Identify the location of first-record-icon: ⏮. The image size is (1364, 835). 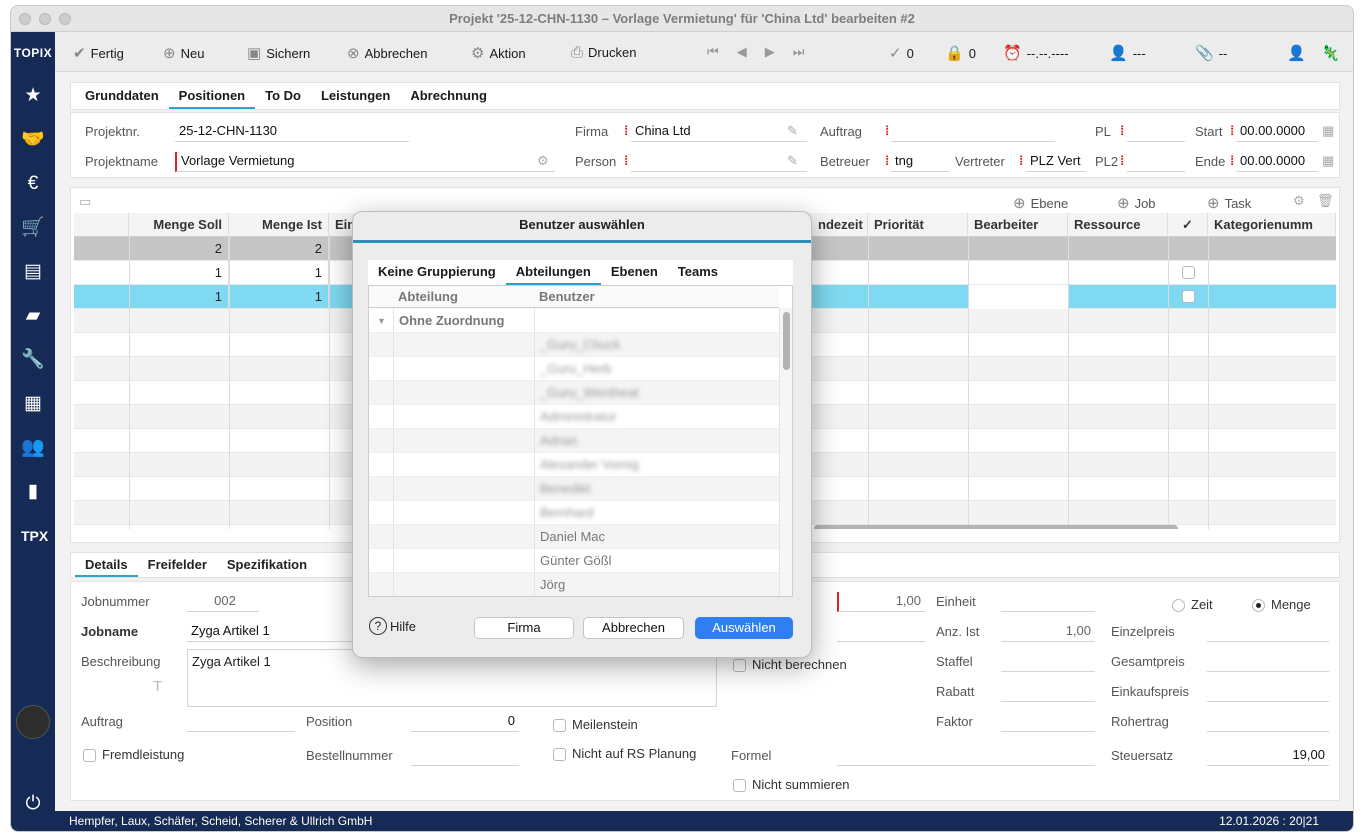
(713, 52).